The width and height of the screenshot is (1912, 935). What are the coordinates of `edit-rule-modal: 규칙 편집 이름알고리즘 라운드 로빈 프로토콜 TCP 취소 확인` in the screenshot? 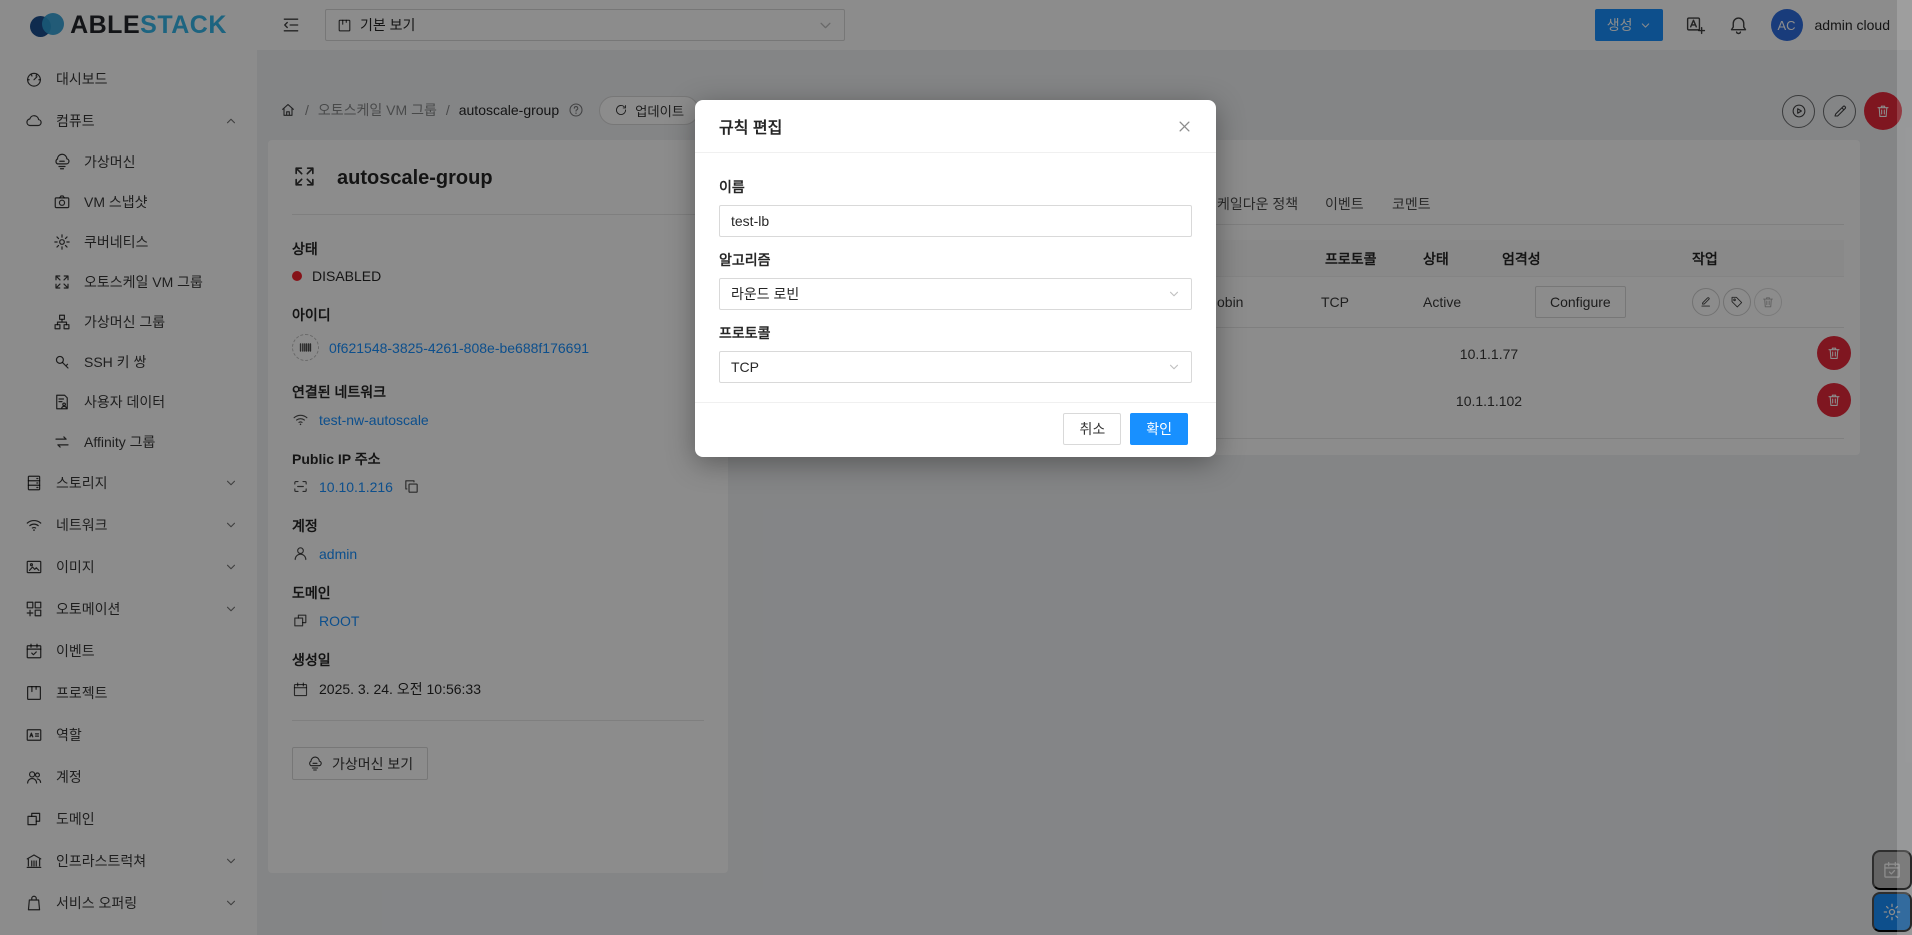 It's located at (955, 278).